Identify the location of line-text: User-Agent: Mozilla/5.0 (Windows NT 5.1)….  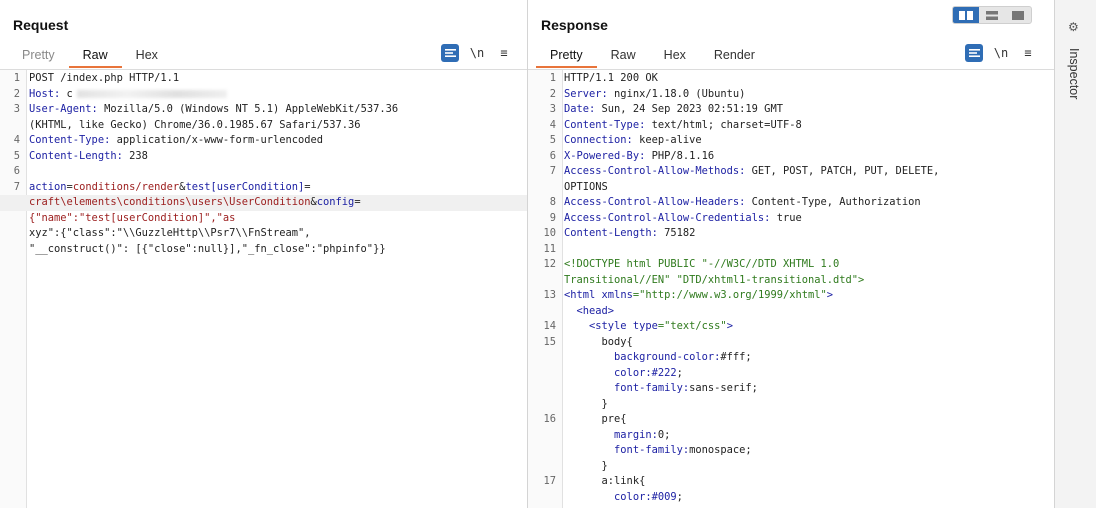
(213, 110).